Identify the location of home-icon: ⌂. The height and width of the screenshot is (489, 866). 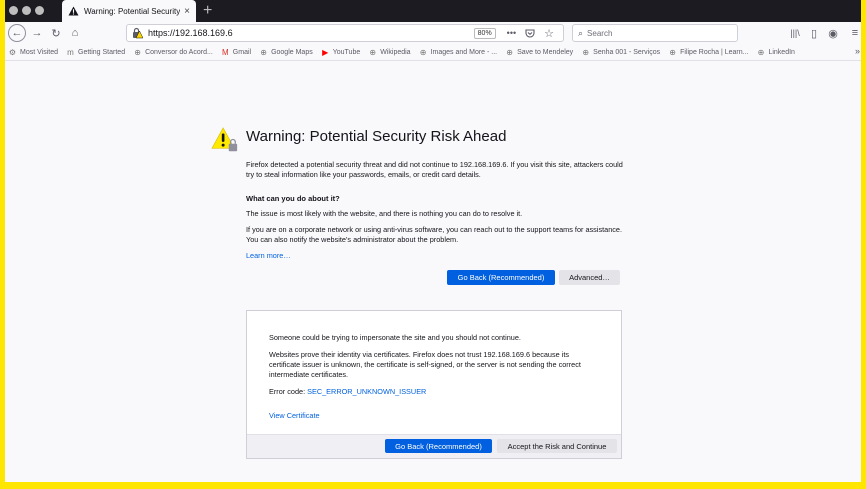
(75, 33).